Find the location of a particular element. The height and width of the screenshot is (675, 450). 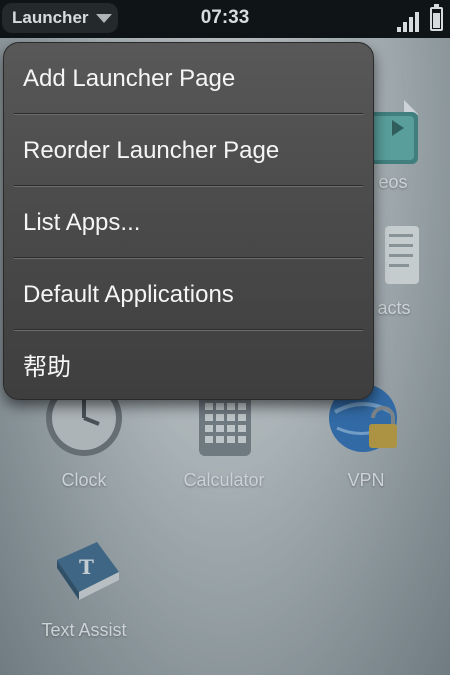

app-label: Clock is located at coordinates (84, 480).